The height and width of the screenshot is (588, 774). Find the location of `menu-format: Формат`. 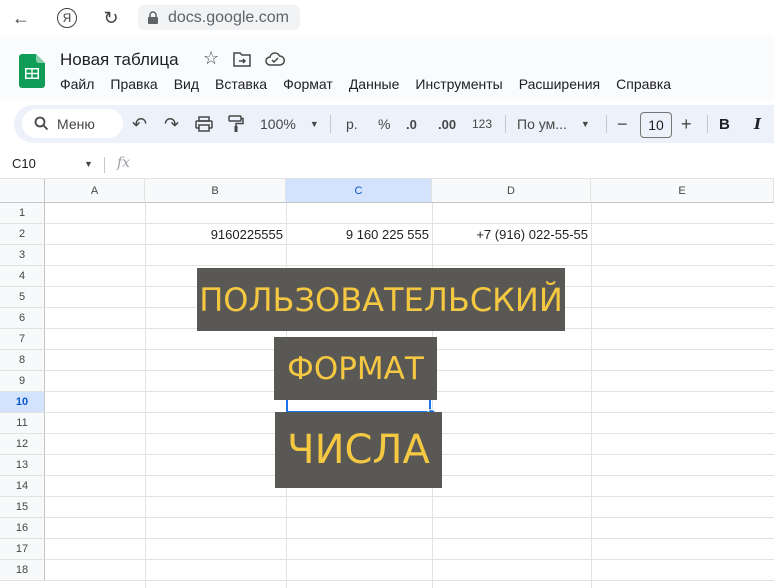

menu-format: Формат is located at coordinates (308, 84).